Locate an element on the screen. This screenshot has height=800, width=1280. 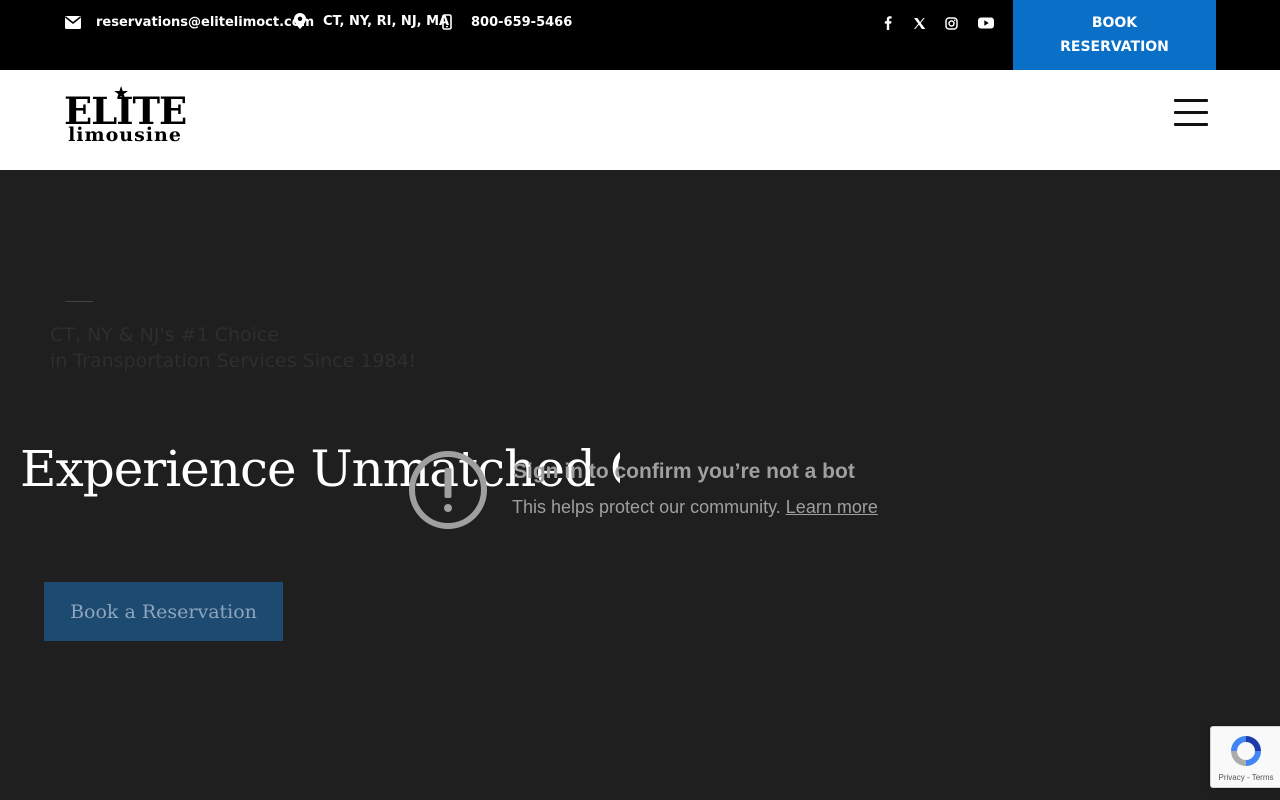
phone-text: 800-659-5466 is located at coordinates (522, 22).